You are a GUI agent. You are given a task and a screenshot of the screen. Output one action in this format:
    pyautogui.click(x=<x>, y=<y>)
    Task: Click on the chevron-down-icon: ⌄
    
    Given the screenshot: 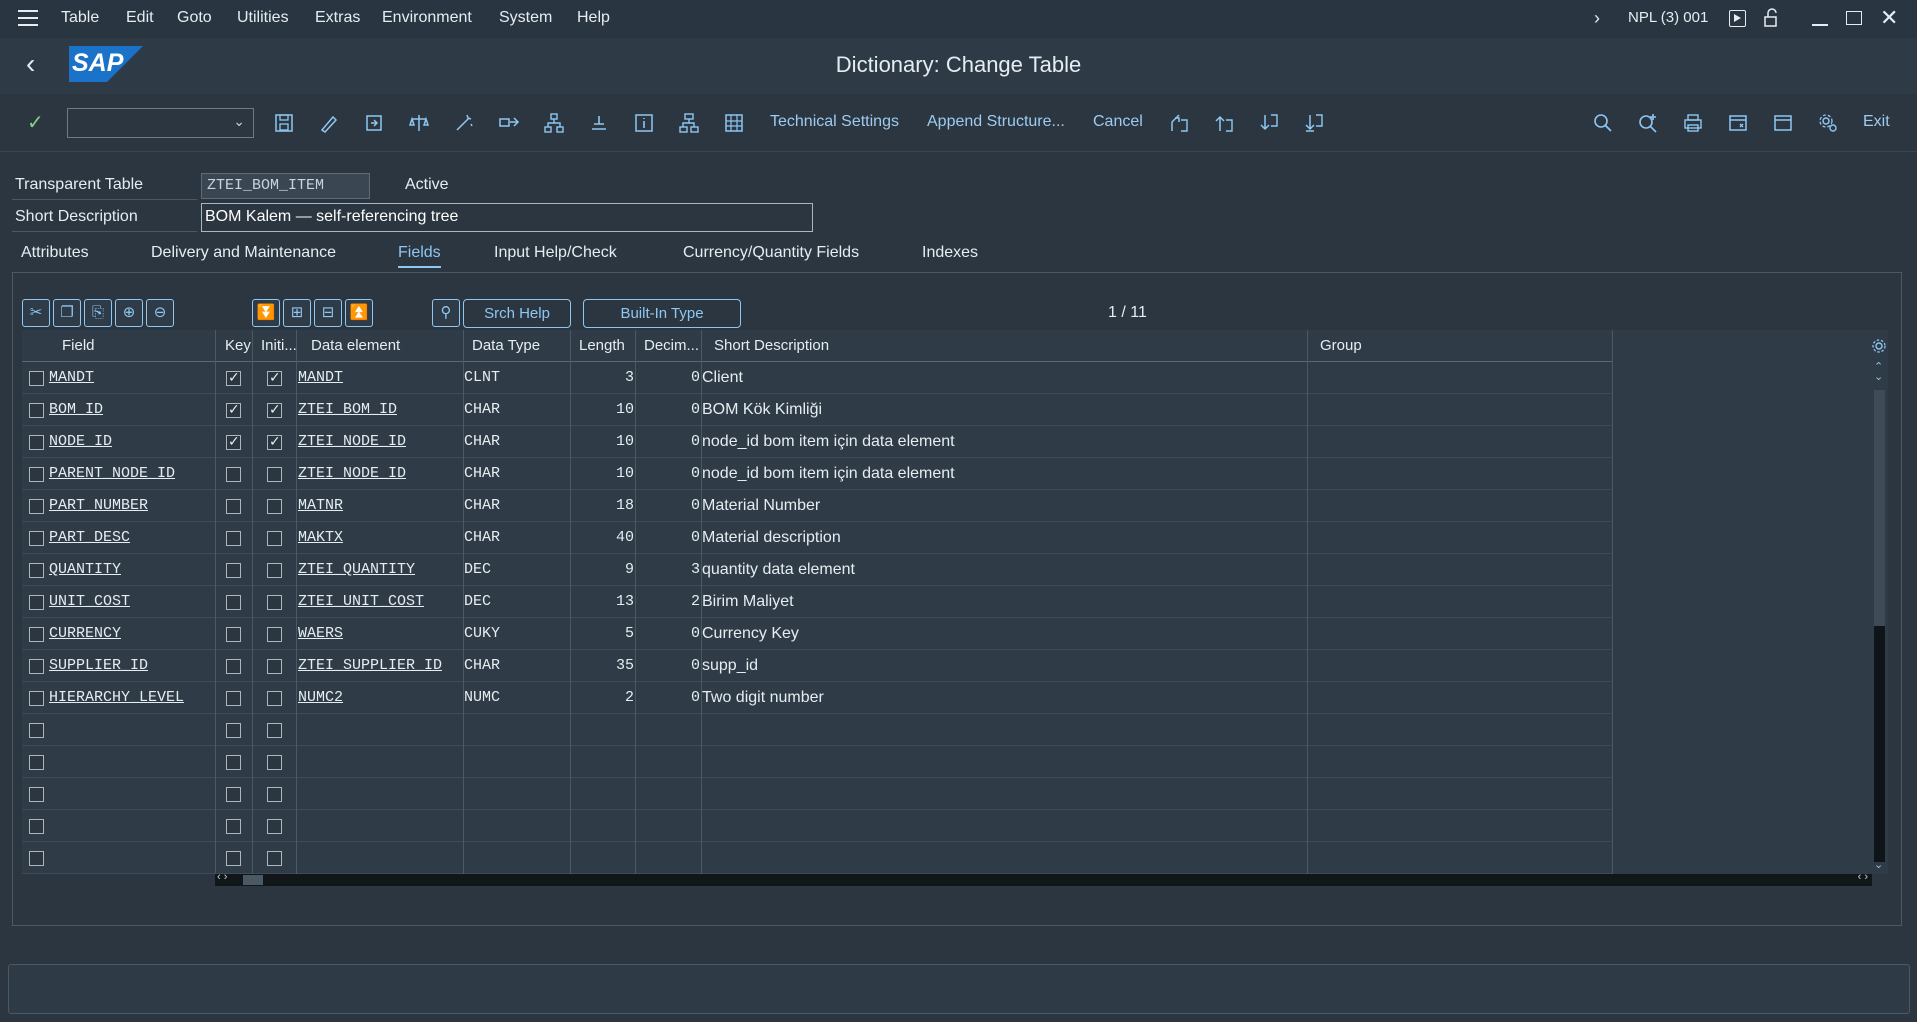 What is the action you would take?
    pyautogui.click(x=239, y=121)
    